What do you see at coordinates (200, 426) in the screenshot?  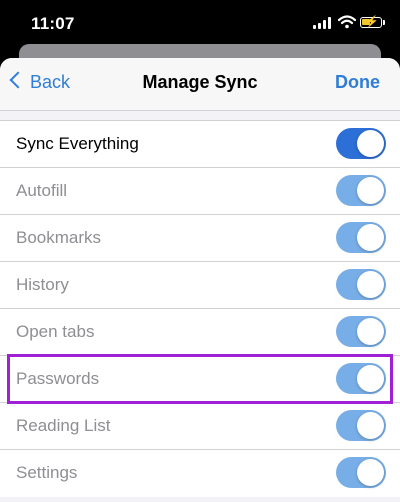 I see `sync-row-reading-list: Reading List` at bounding box center [200, 426].